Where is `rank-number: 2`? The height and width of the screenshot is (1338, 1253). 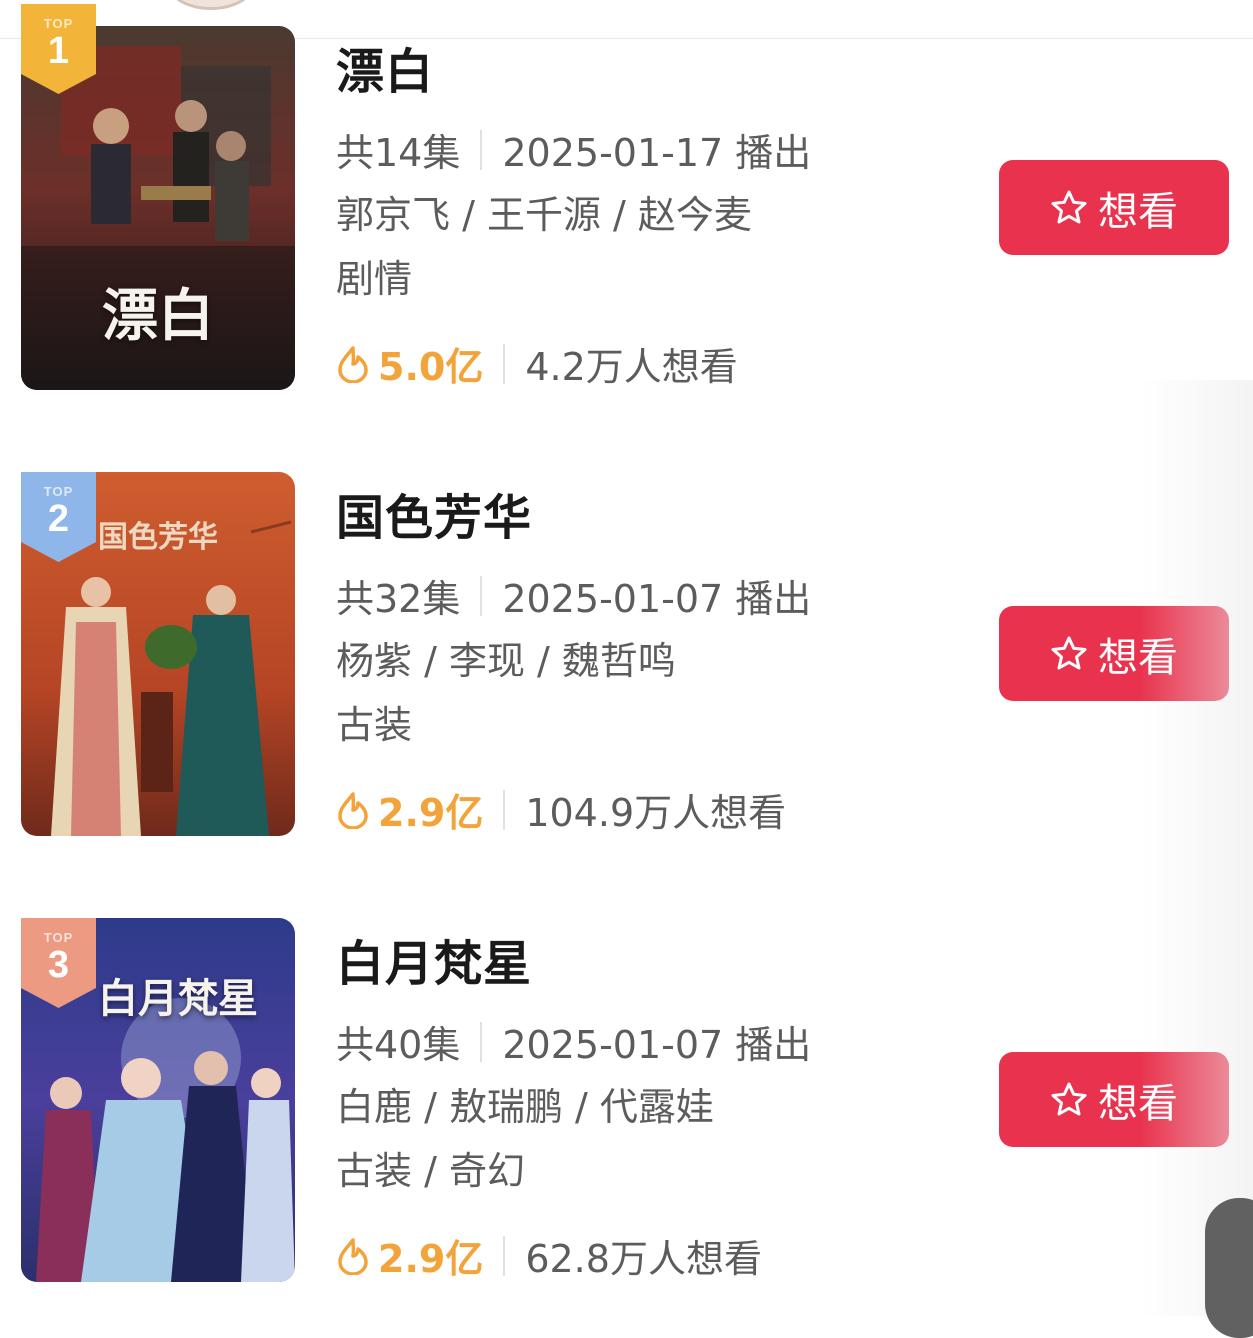 rank-number: 2 is located at coordinates (58, 519).